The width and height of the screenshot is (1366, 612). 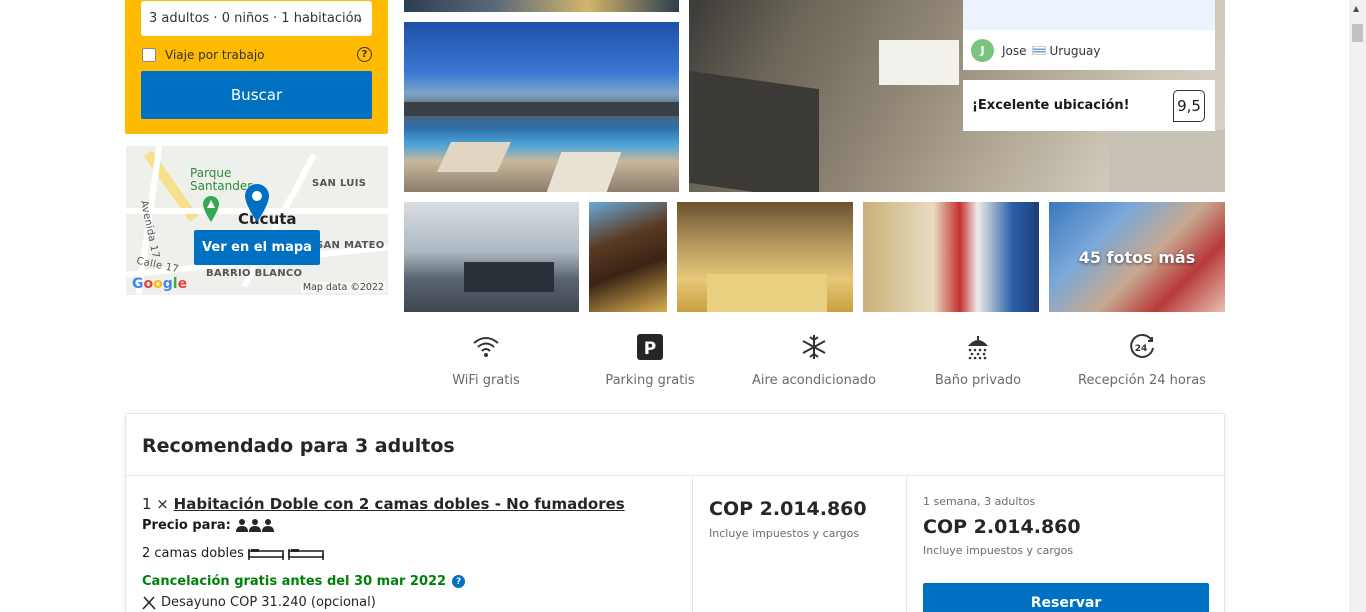 I want to click on shower-icon, so click(x=978, y=347).